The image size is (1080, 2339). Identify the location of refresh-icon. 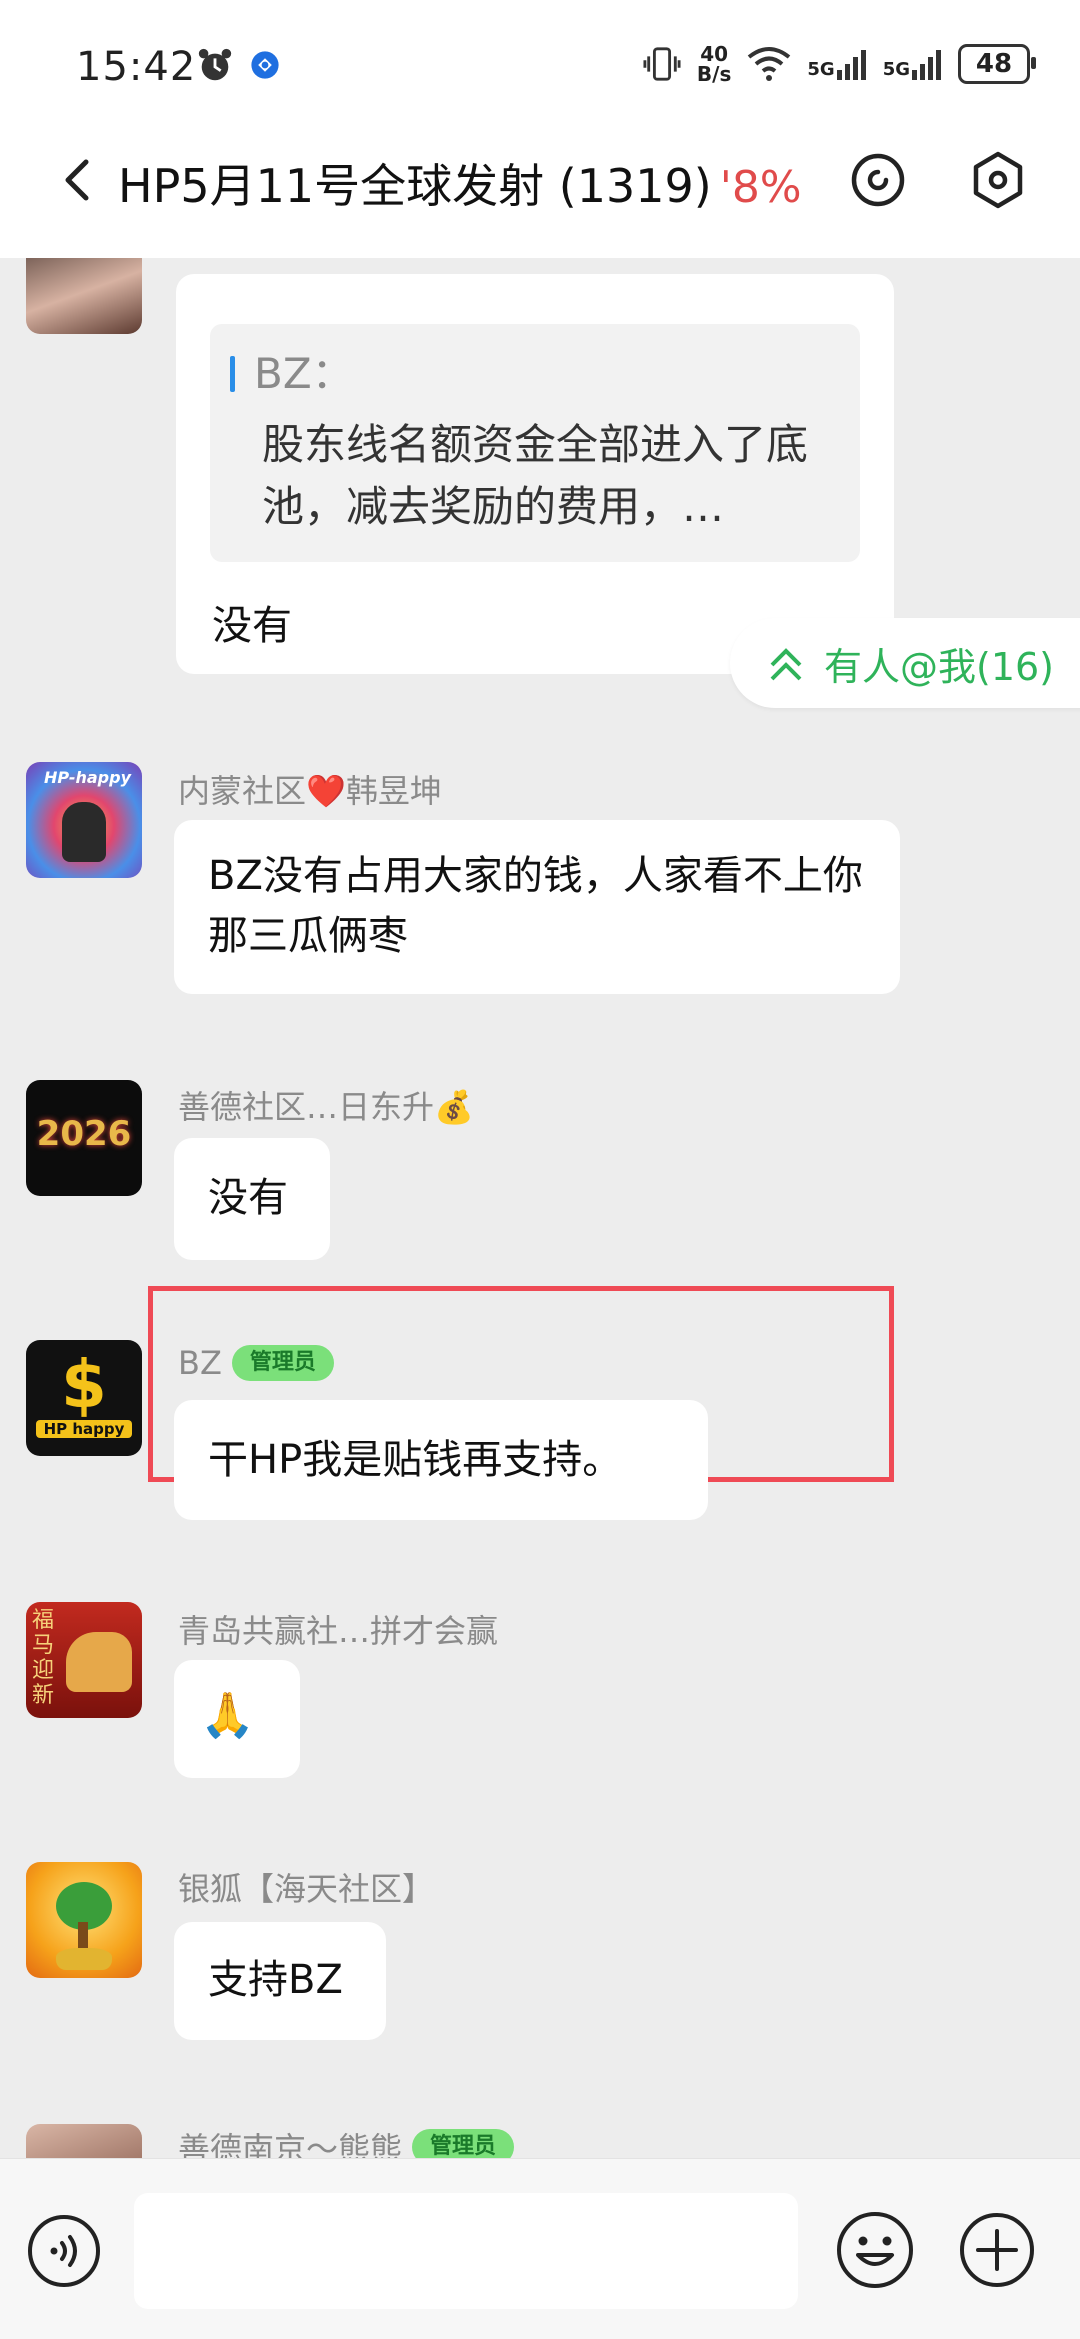
(878, 180).